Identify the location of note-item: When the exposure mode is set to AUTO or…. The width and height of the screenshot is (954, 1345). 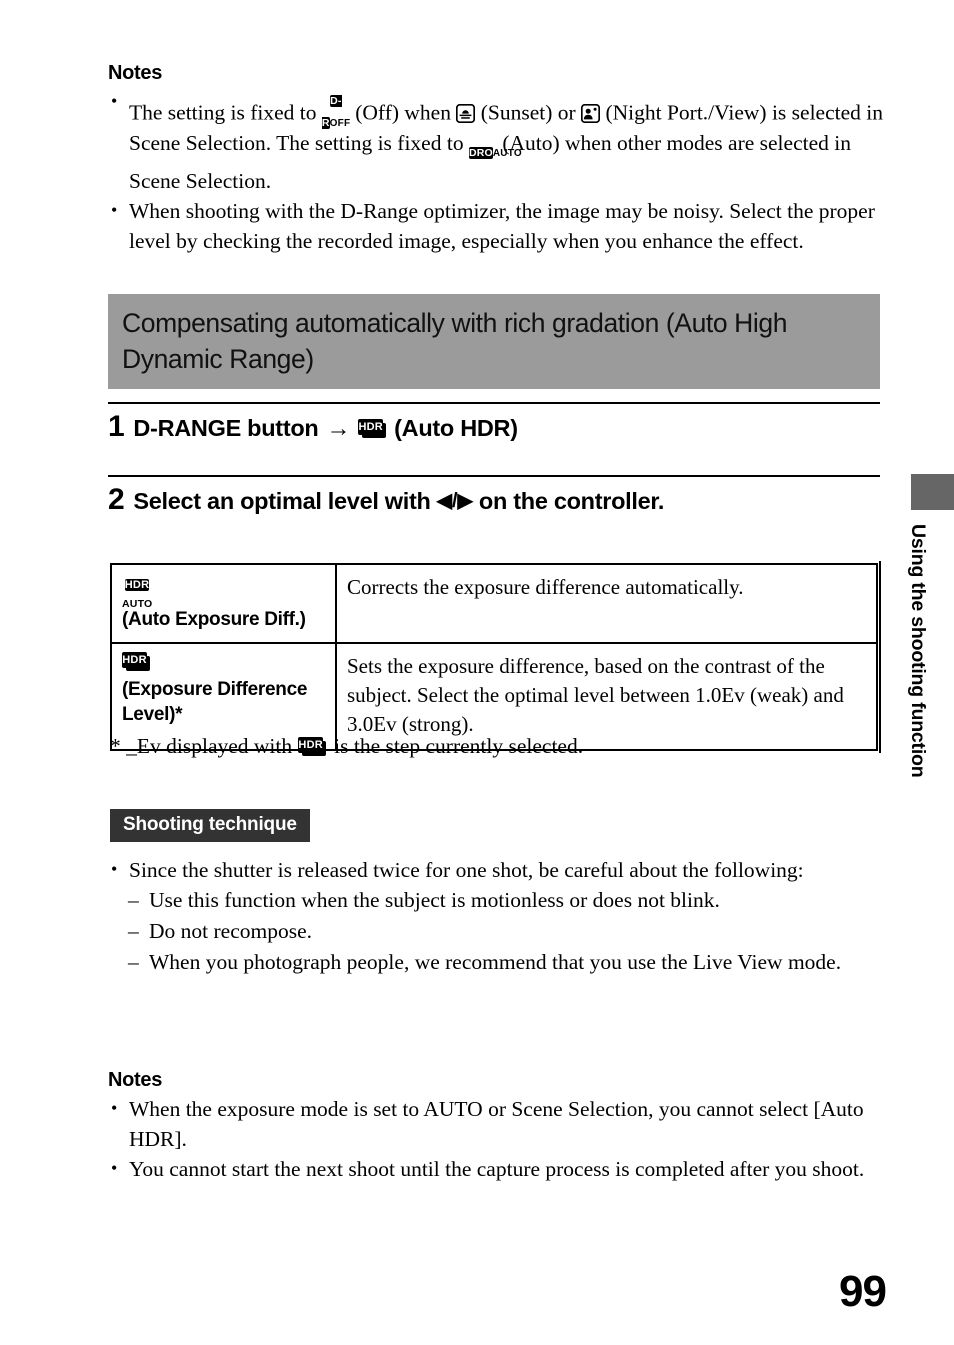
(495, 1123).